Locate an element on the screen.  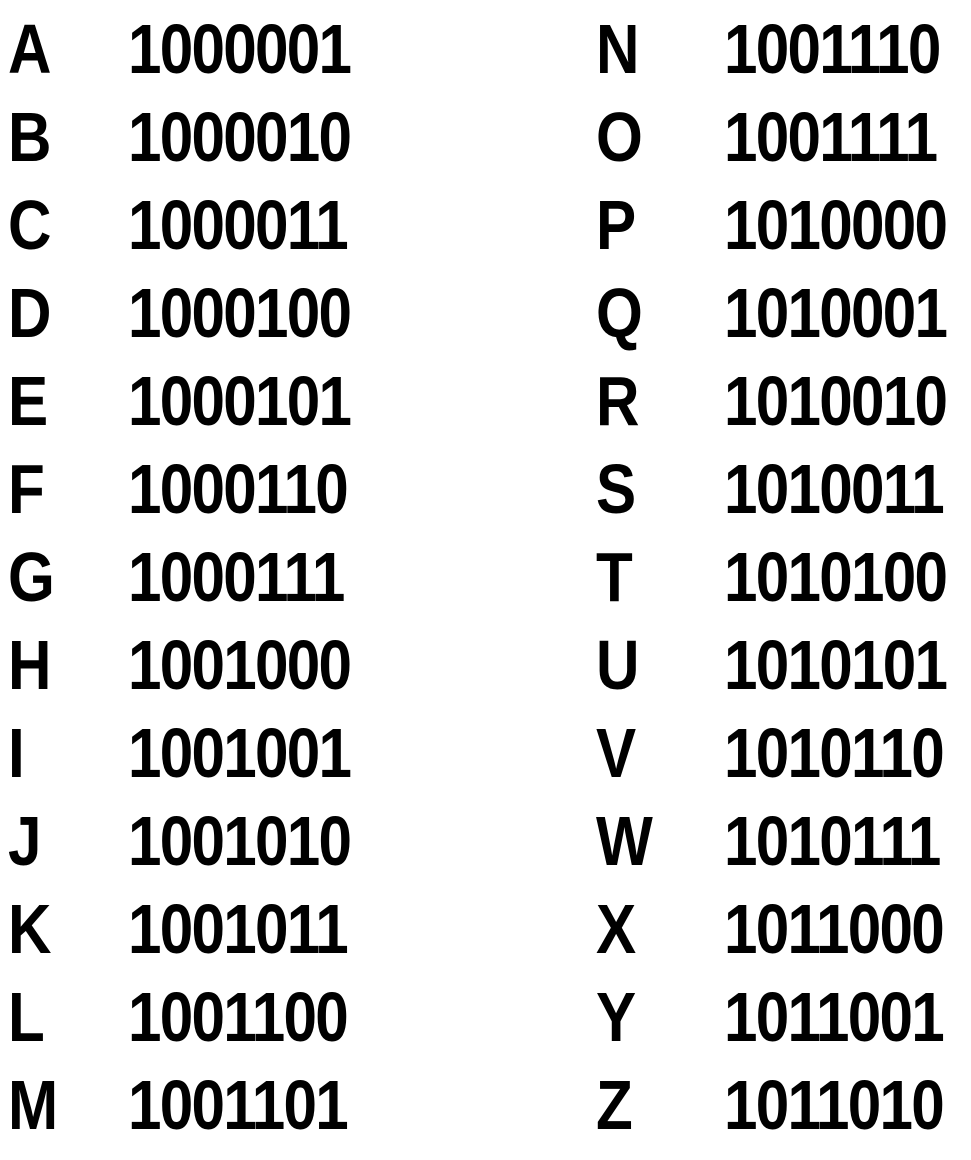
binary-code: 1010011 is located at coordinates (834, 489).